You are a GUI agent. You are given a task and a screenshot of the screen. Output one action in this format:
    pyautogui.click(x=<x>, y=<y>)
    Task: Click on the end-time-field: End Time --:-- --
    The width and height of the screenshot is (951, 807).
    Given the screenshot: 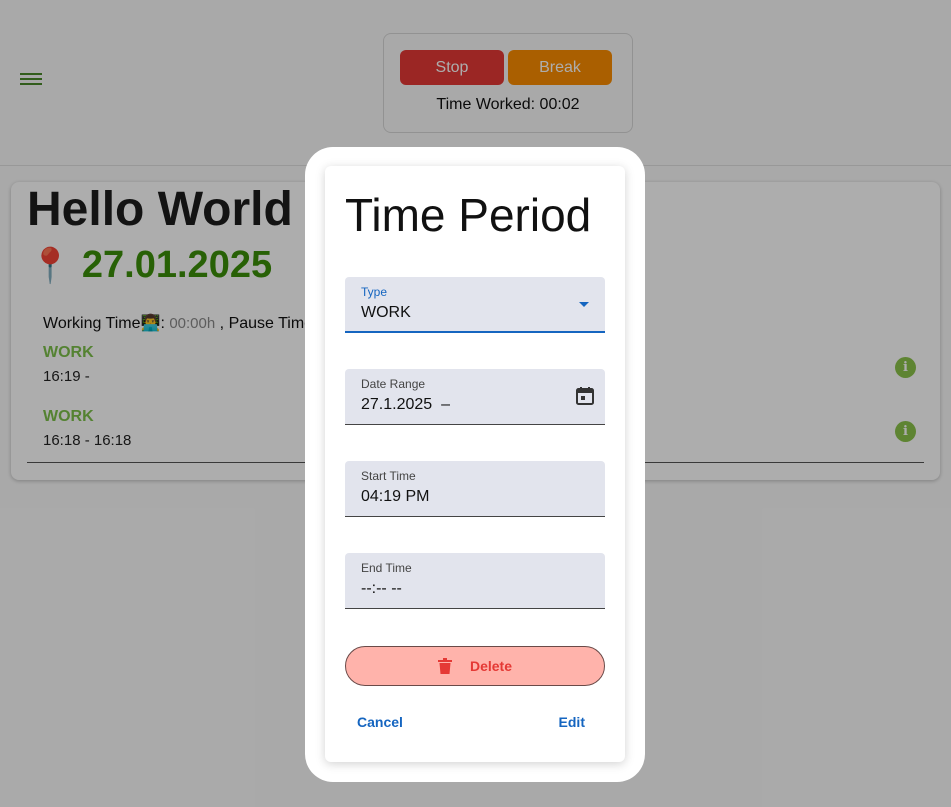 What is the action you would take?
    pyautogui.click(x=475, y=581)
    